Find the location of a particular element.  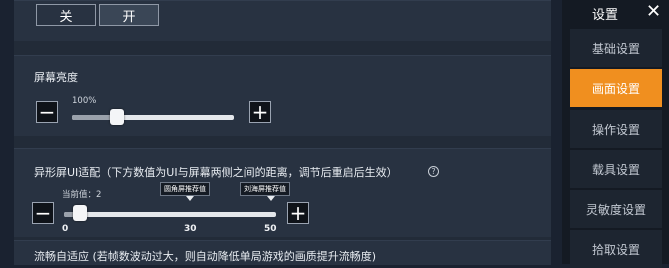

toggle-off-button: 关 is located at coordinates (66, 15).